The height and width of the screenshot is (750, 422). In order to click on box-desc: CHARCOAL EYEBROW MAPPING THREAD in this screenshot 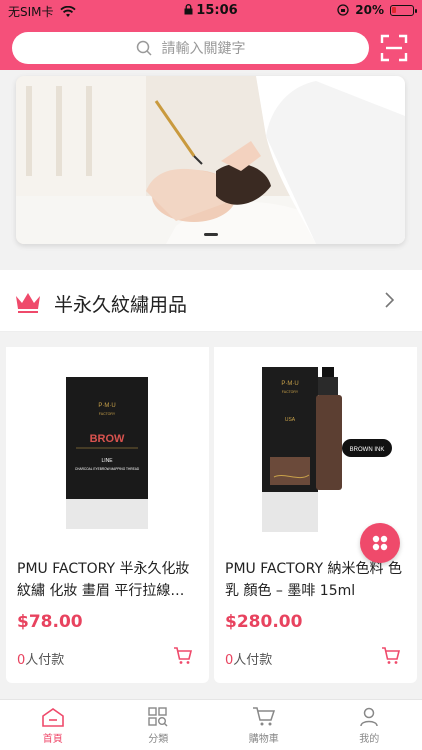, I will do `click(107, 469)`.